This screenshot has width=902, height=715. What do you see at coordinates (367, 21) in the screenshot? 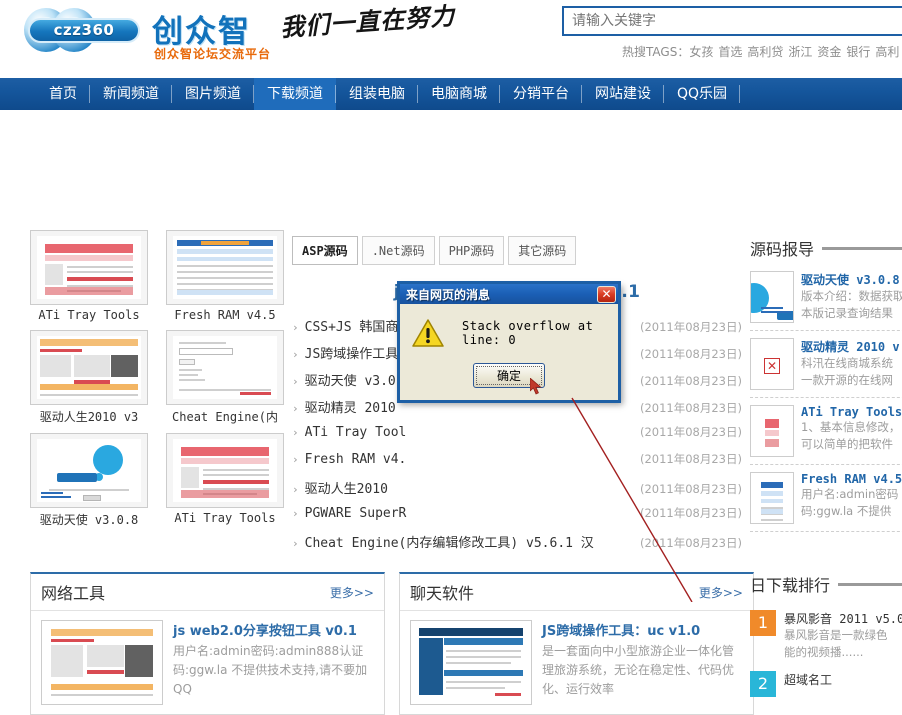
I see `site-slogan: 我们一直在努力` at bounding box center [367, 21].